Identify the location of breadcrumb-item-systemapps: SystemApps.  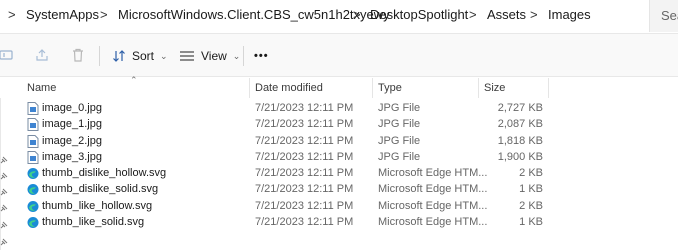
(62, 14).